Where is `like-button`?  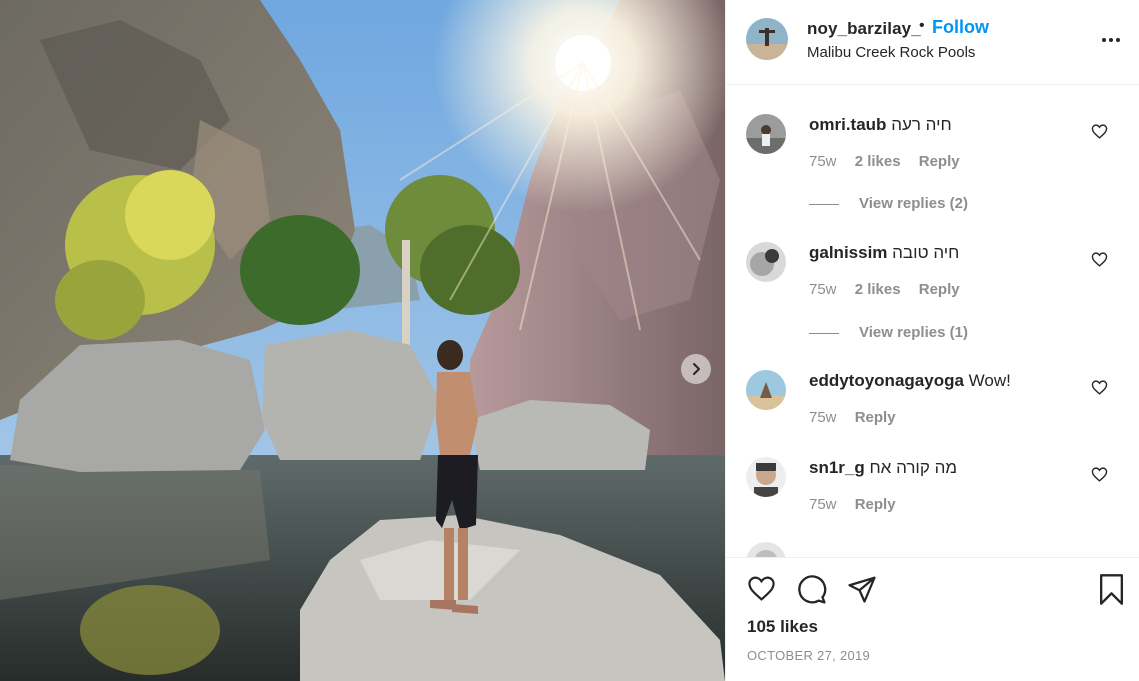 like-button is located at coordinates (761, 588).